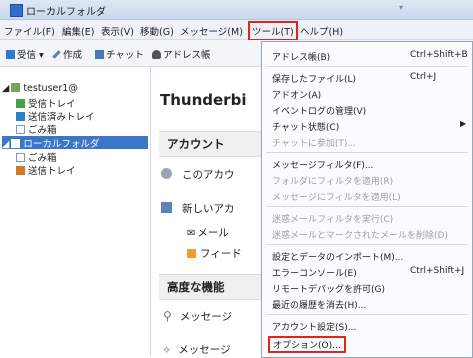  I want to click on link-feed: フィード, so click(214, 253).